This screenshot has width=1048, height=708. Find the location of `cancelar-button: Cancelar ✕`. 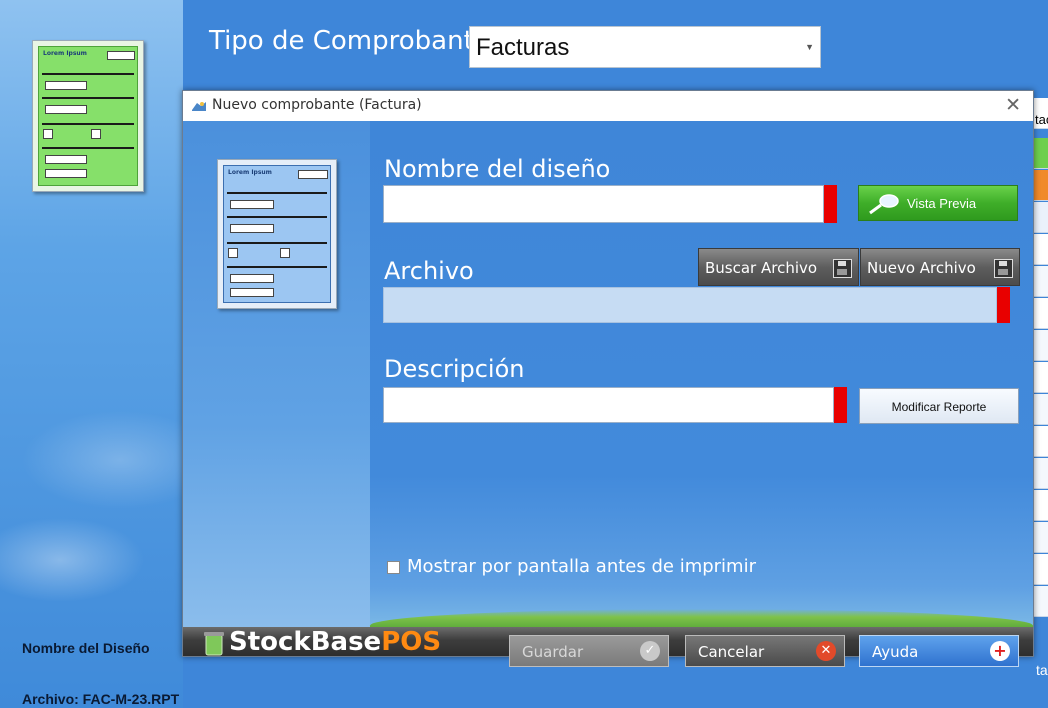

cancelar-button: Cancelar ✕ is located at coordinates (765, 651).